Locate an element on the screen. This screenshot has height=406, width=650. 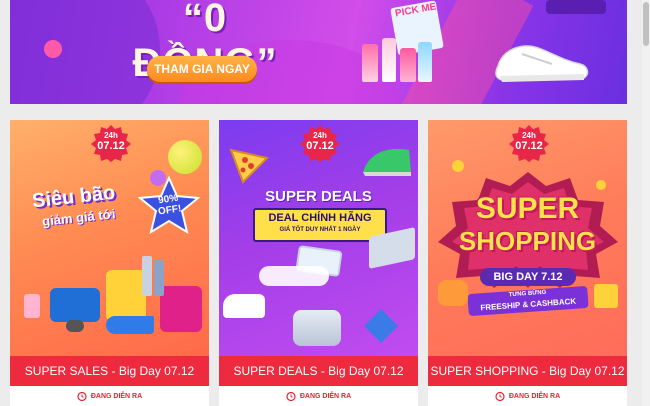
wristwatch-image is located at coordinates (75, 326).